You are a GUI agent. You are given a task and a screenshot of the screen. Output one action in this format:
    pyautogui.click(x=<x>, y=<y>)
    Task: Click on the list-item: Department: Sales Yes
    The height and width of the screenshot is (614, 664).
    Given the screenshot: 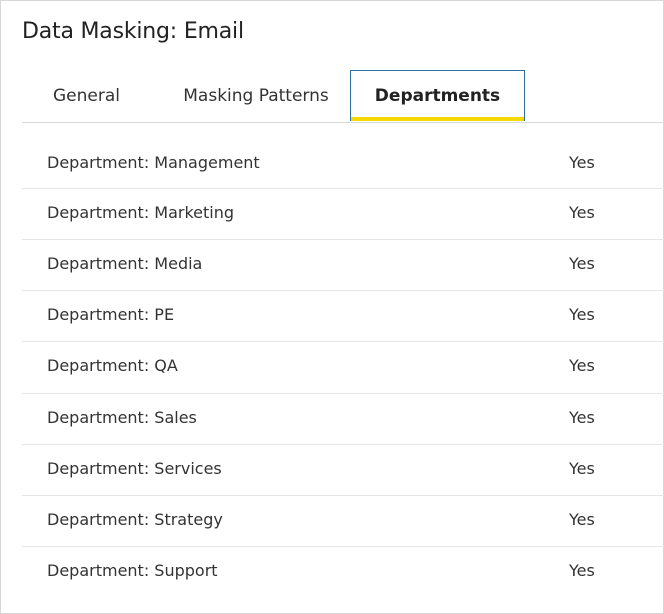 What is the action you would take?
    pyautogui.click(x=343, y=419)
    